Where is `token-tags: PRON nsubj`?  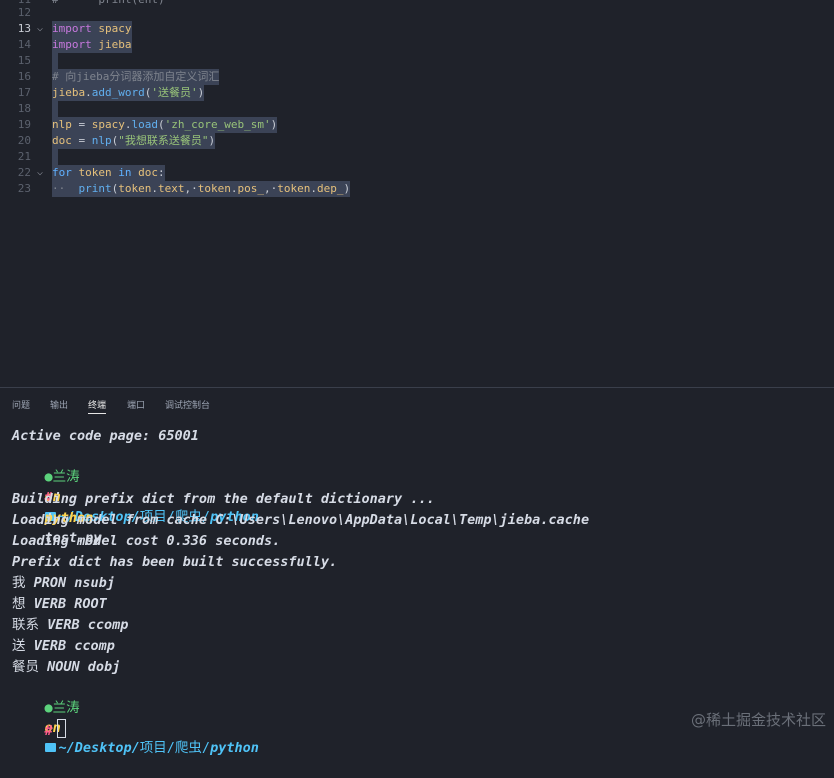 token-tags: PRON nsubj is located at coordinates (74, 583).